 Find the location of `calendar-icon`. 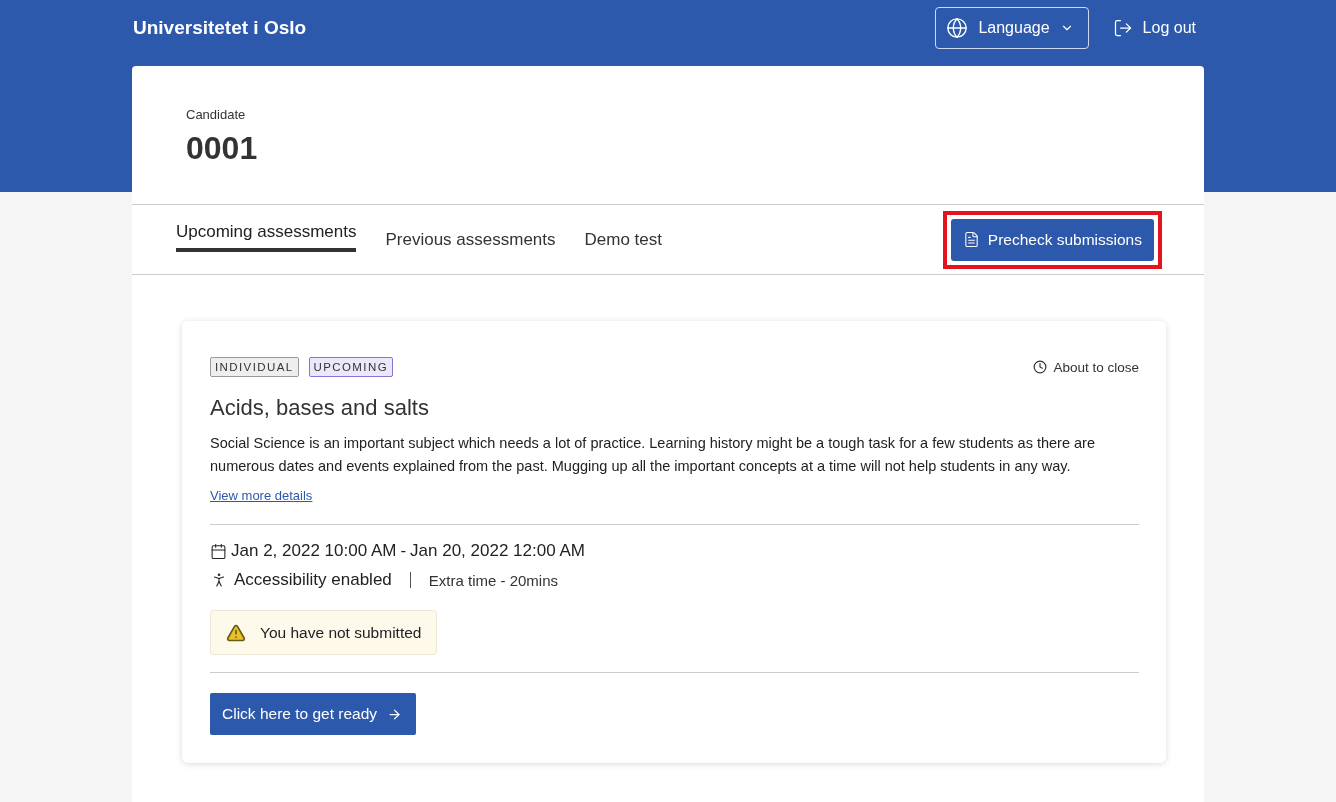

calendar-icon is located at coordinates (218, 551).